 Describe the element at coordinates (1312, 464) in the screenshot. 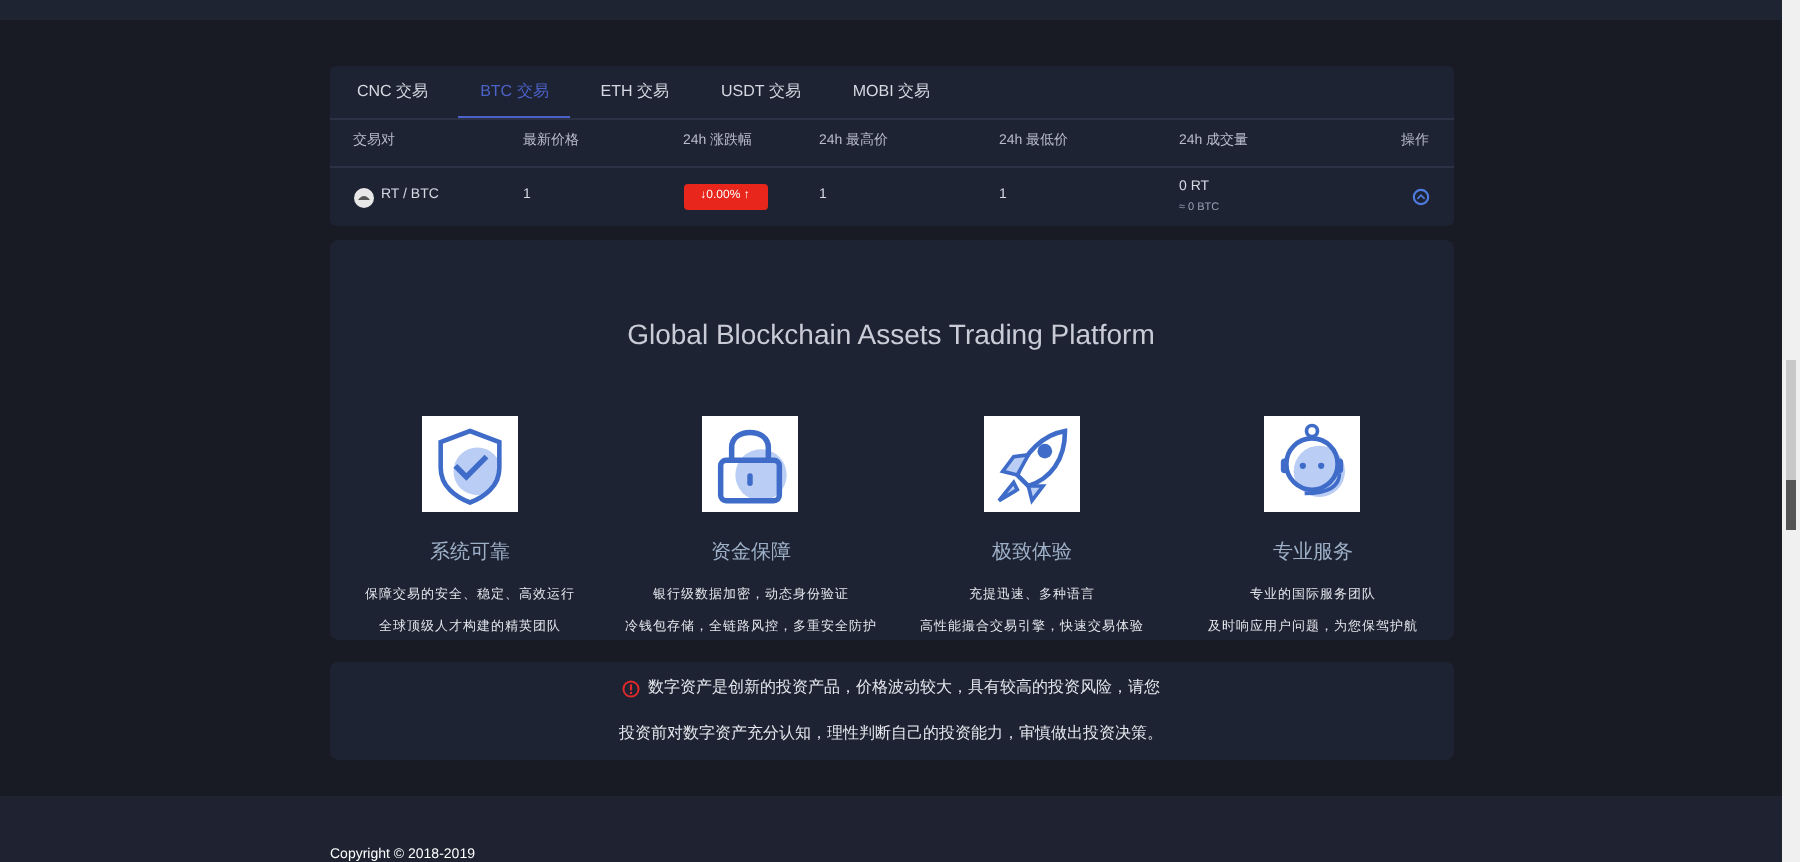

I see `support-icon` at that location.